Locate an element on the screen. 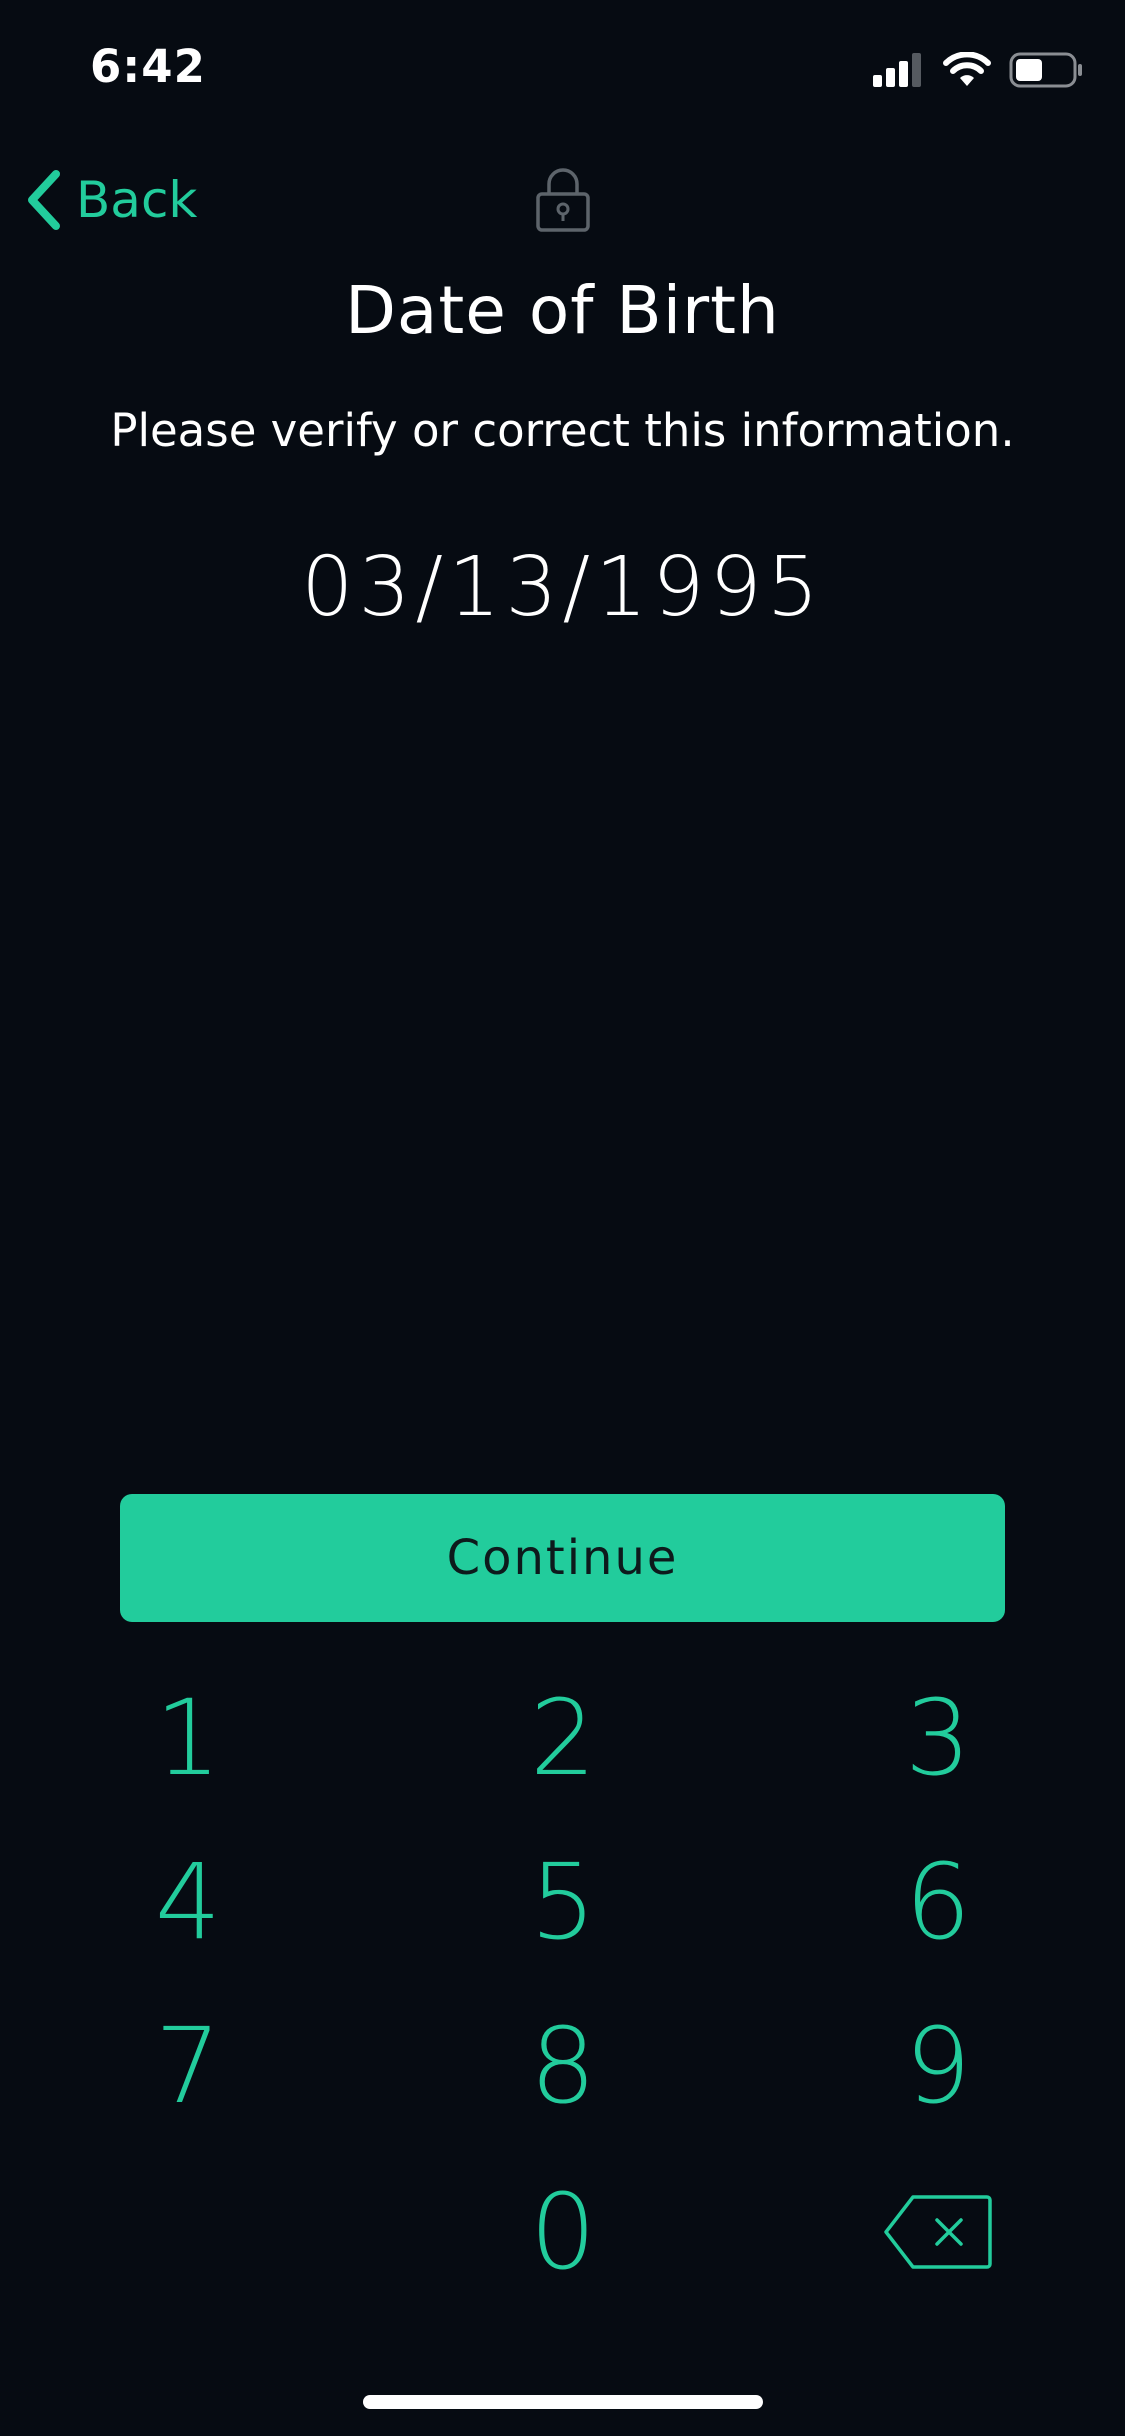  status-icons is located at coordinates (978, 70).